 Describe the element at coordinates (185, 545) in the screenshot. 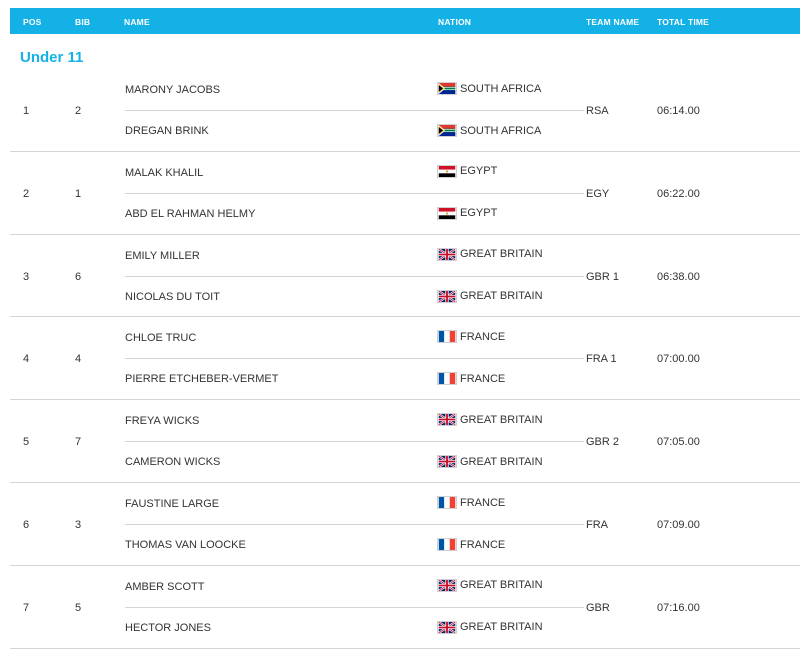

I see `athlete-name: THOMAS VAN LOOCKE` at that location.